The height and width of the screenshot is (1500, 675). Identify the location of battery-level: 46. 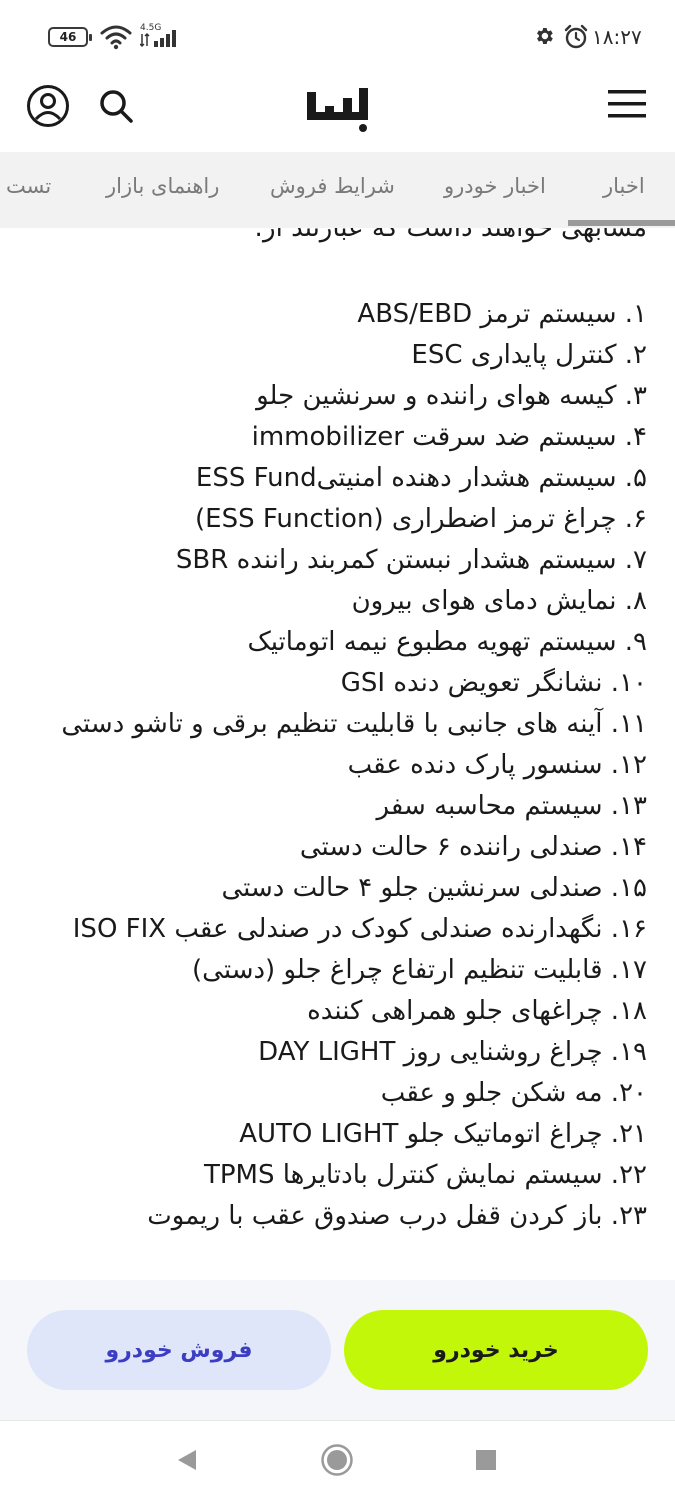
(68, 37).